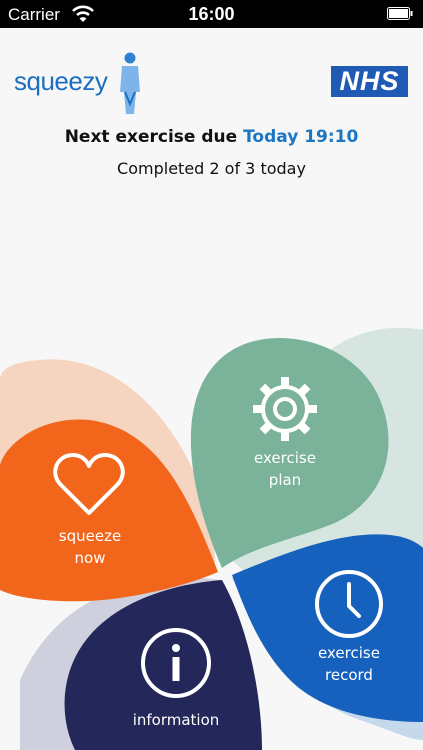 The width and height of the screenshot is (423, 750). Describe the element at coordinates (285, 480) in the screenshot. I see `exercise-plan-label-line2: plan` at that location.